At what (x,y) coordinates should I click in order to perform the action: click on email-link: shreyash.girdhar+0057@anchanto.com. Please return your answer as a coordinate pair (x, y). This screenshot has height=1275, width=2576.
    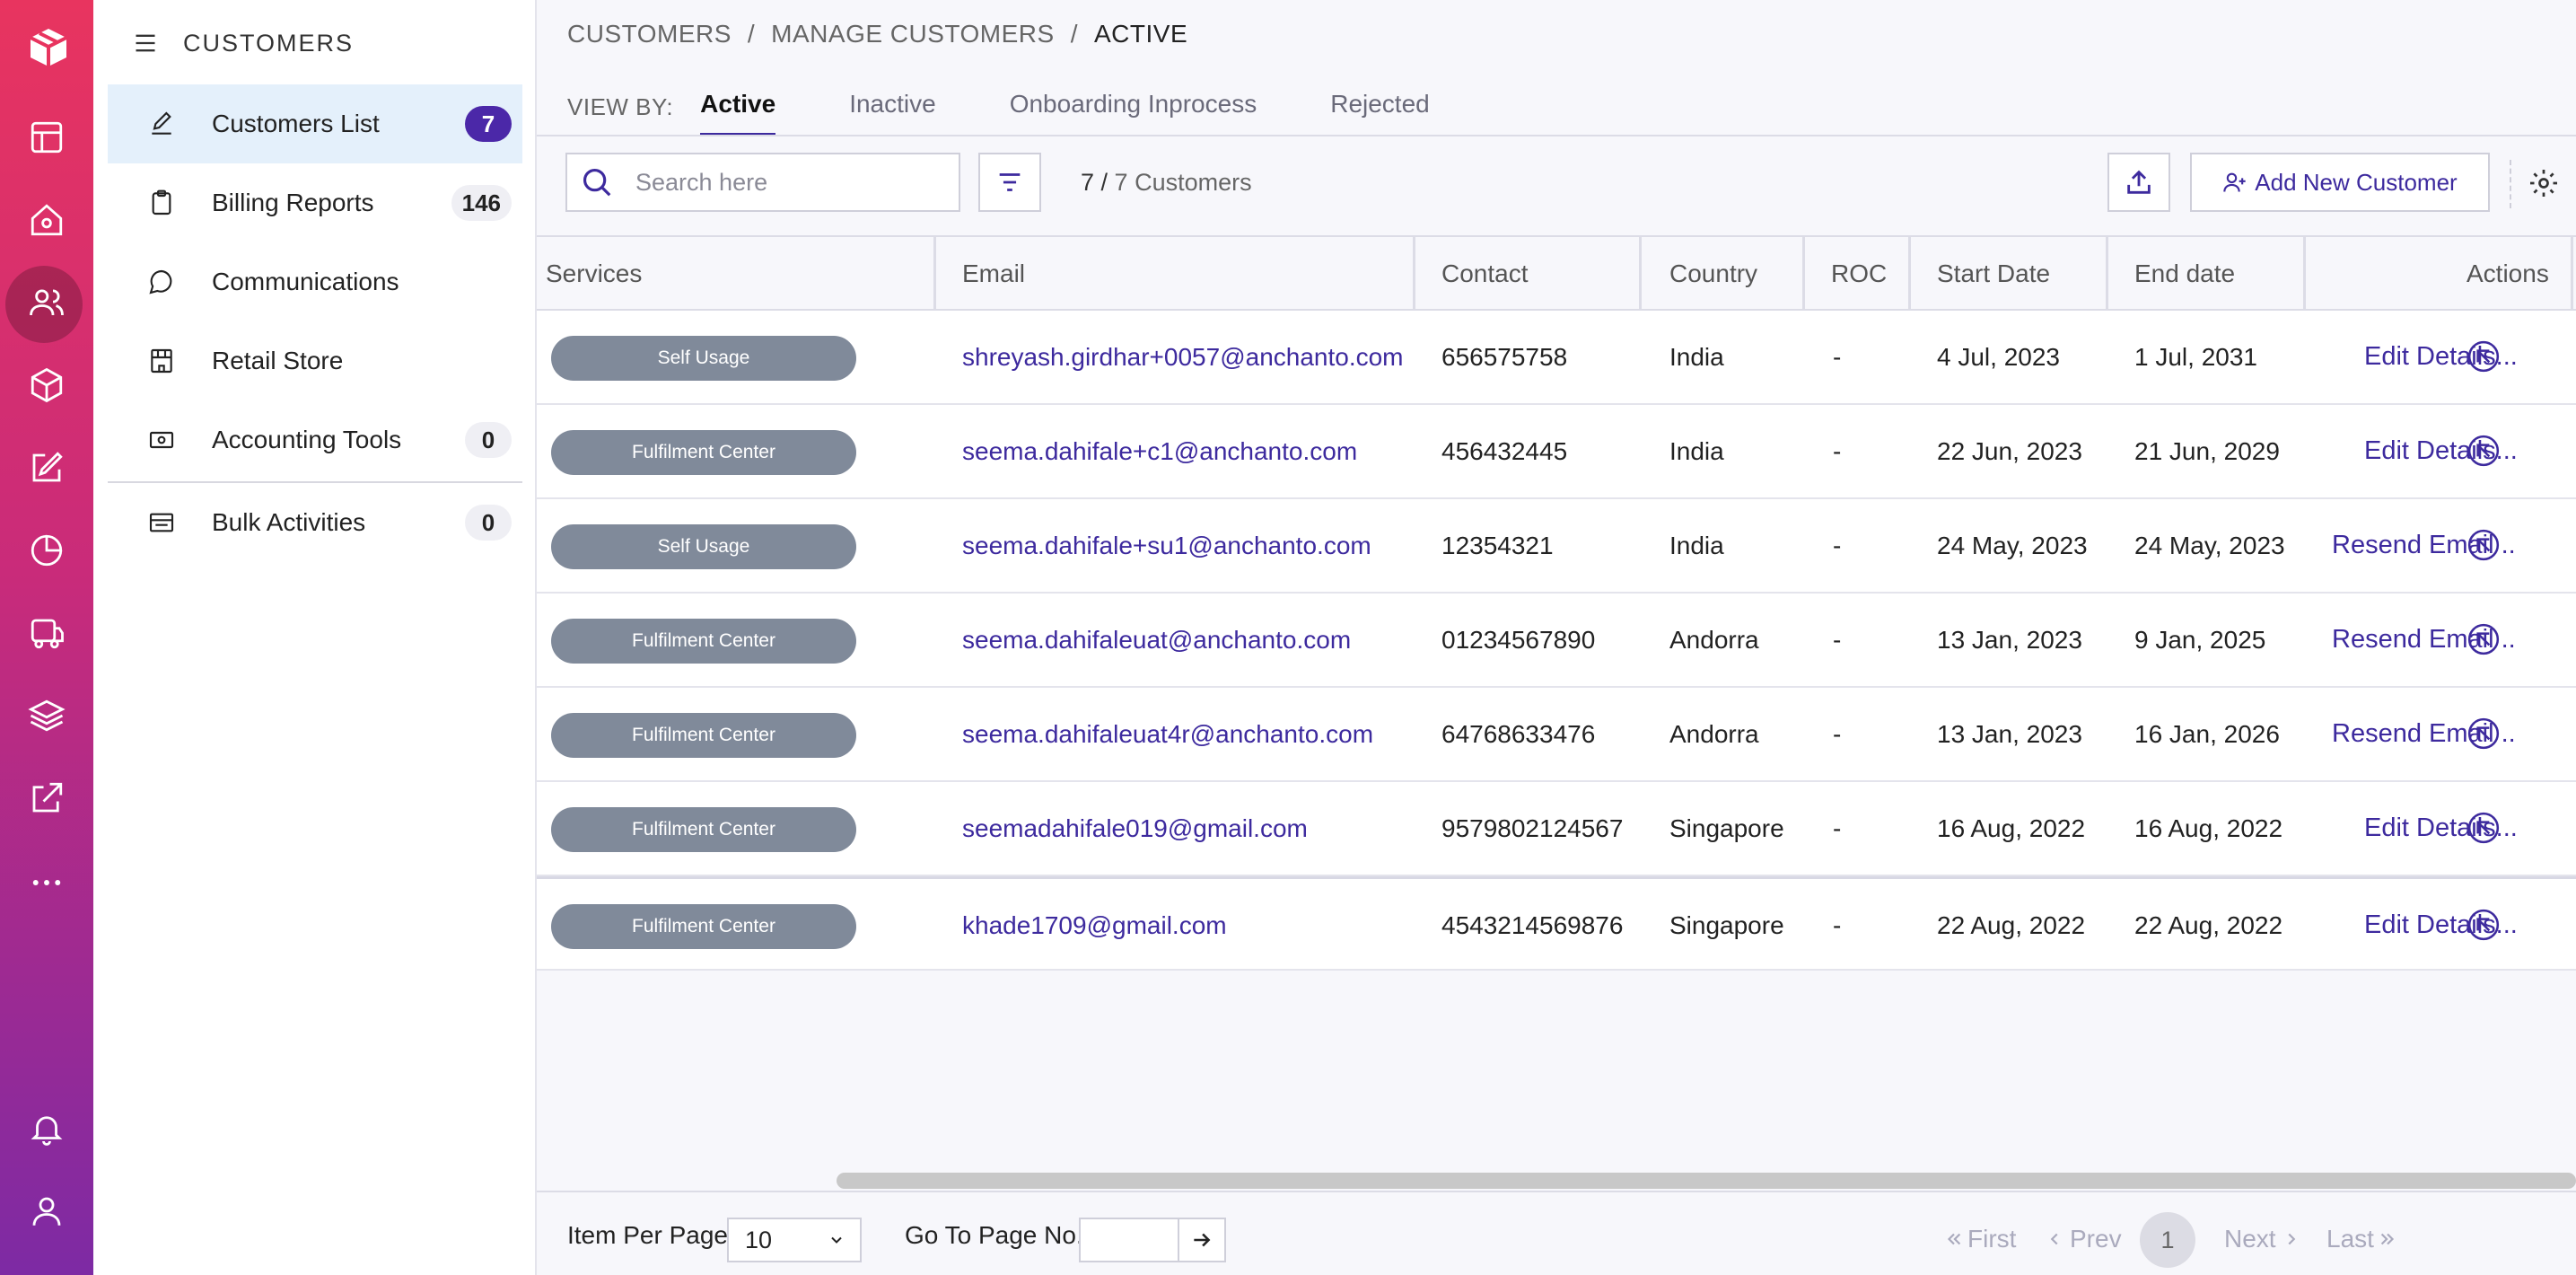
    Looking at the image, I should click on (1183, 357).